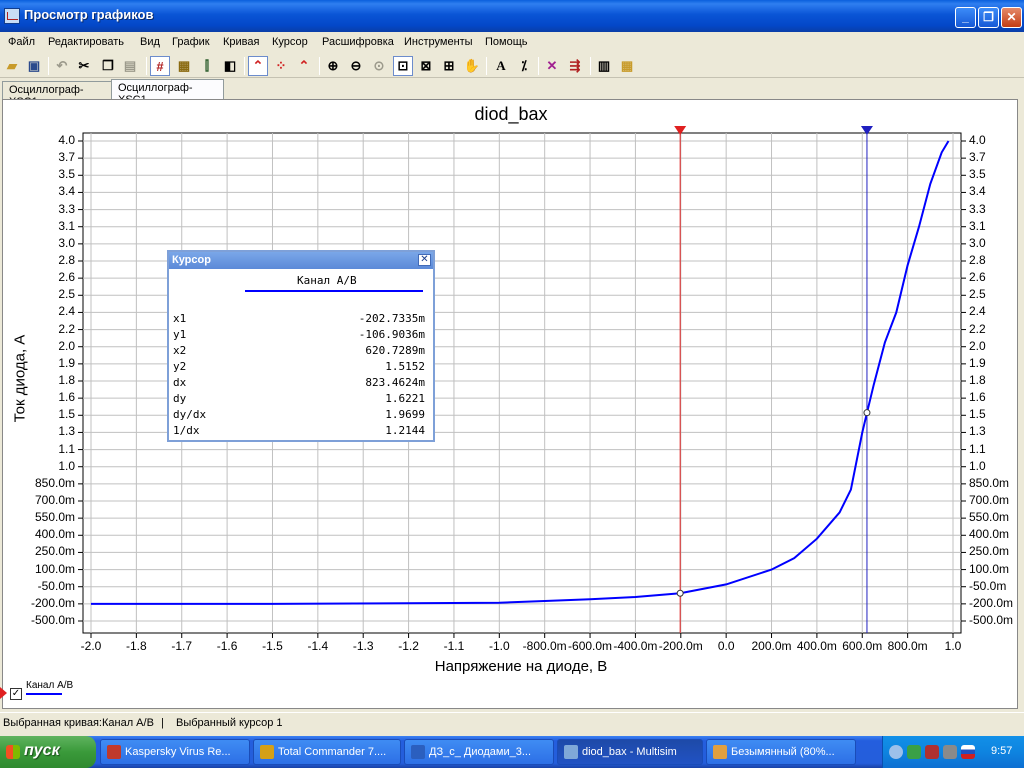 The image size is (1024, 768). I want to click on network-icon, so click(914, 752).